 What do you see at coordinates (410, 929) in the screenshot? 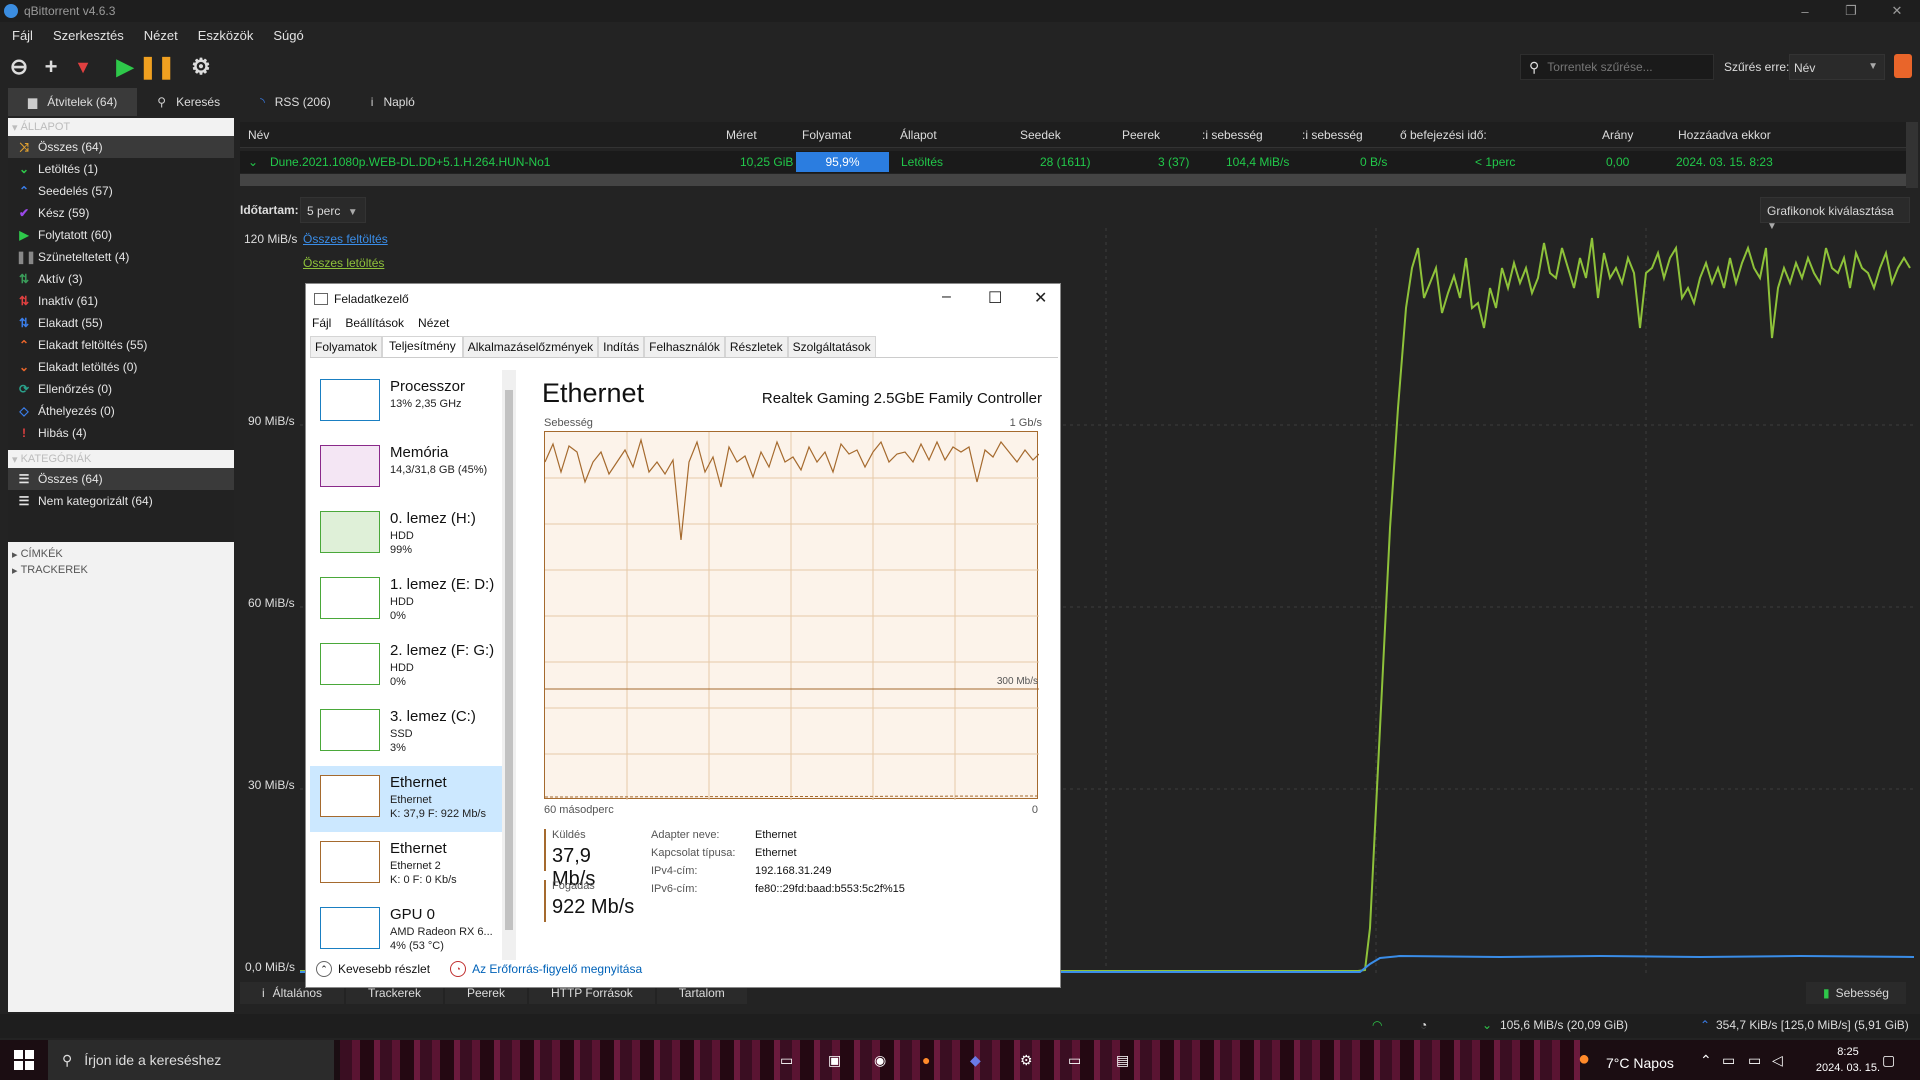
I see `tm-resource-item: GPU 0 AMD Radeon RX 6... 4% (53 °C)` at bounding box center [410, 929].